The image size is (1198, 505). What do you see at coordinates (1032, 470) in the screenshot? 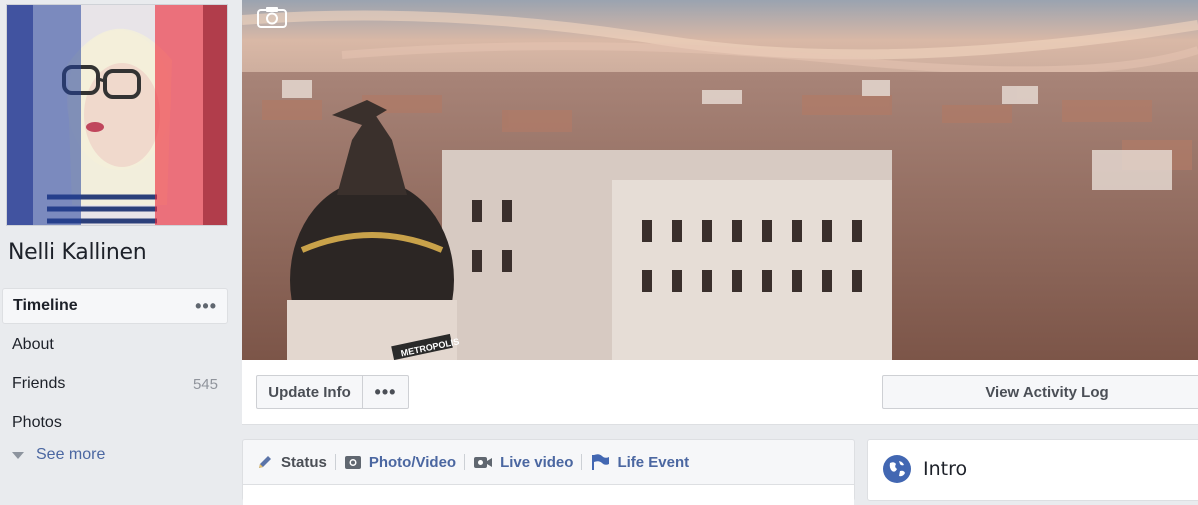
I see `intro-card: Intro` at bounding box center [1032, 470].